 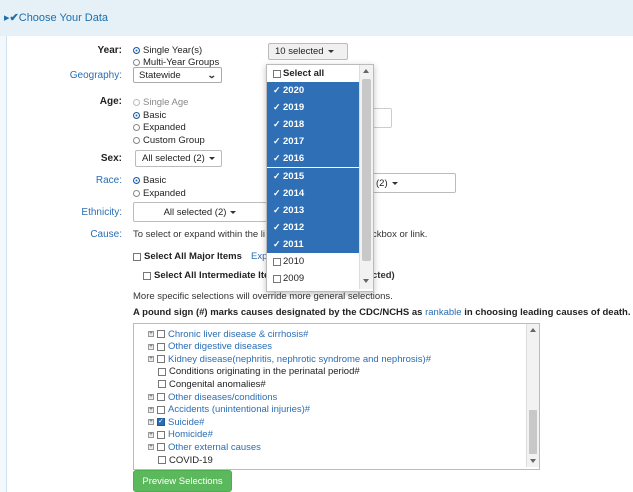 I want to click on race-option-label: Basic, so click(x=155, y=180).